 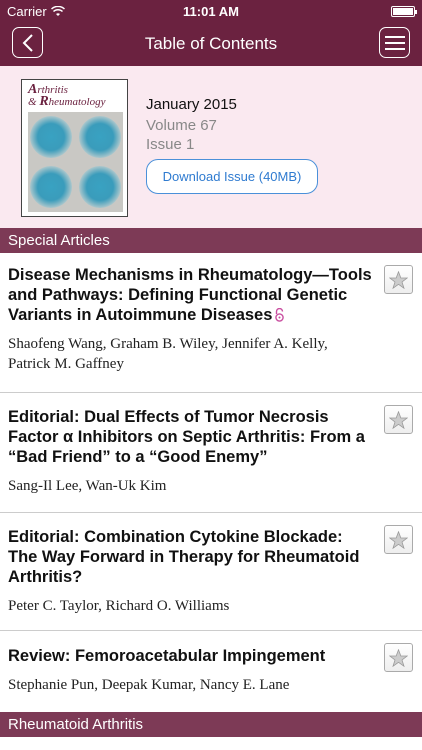 What do you see at coordinates (74, 148) in the screenshot?
I see `issue-cover-image: Arthritis & Rheumatology` at bounding box center [74, 148].